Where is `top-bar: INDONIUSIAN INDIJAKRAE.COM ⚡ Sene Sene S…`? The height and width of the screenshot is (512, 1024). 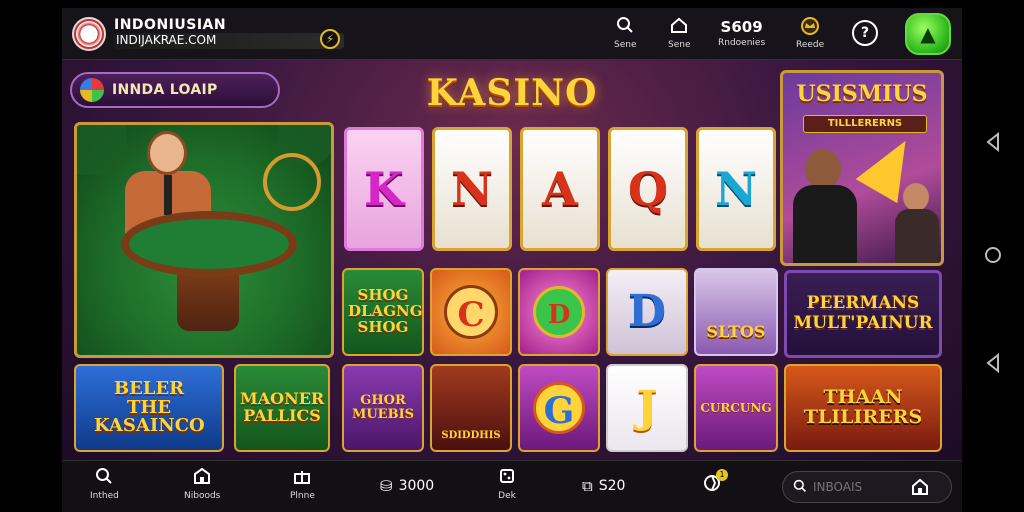
top-bar: INDONIUSIAN INDIJAKRAE.COM ⚡ Sene Sene S… is located at coordinates (512, 34).